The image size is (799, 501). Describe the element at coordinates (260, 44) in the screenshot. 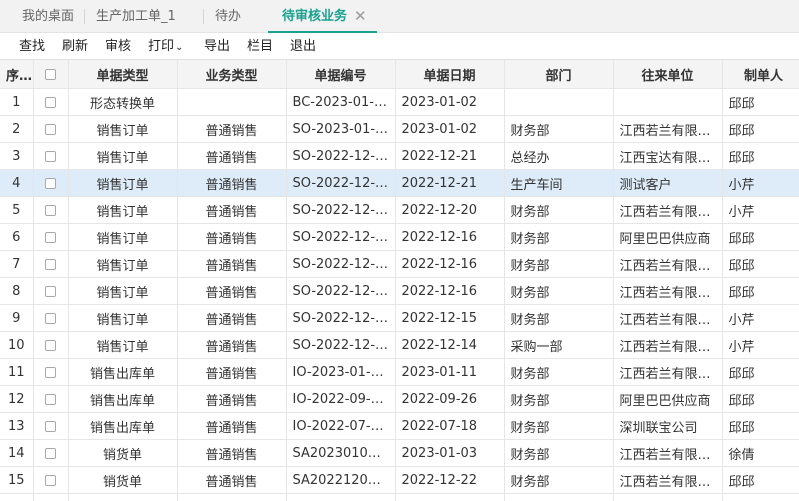

I see `columns-button: 栏目` at that location.